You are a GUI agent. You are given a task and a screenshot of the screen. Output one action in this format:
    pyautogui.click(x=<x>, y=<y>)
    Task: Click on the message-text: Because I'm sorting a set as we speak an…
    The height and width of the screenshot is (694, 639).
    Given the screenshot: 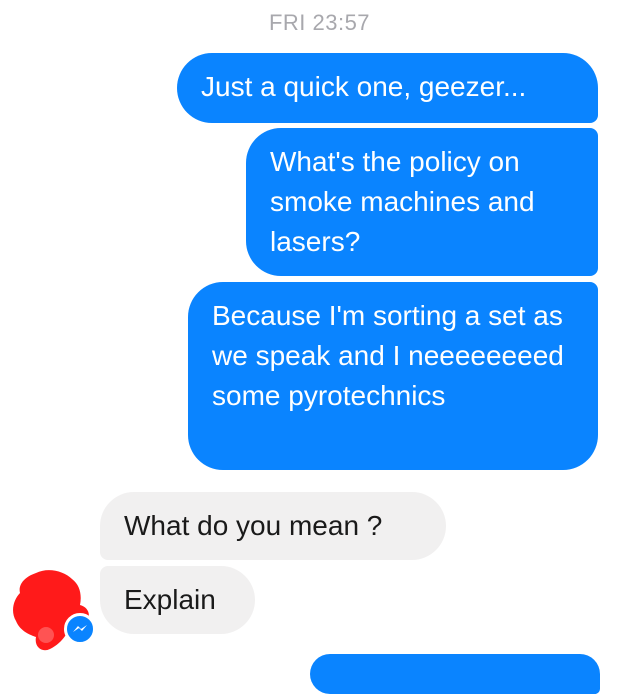 What is the action you would take?
    pyautogui.click(x=388, y=355)
    